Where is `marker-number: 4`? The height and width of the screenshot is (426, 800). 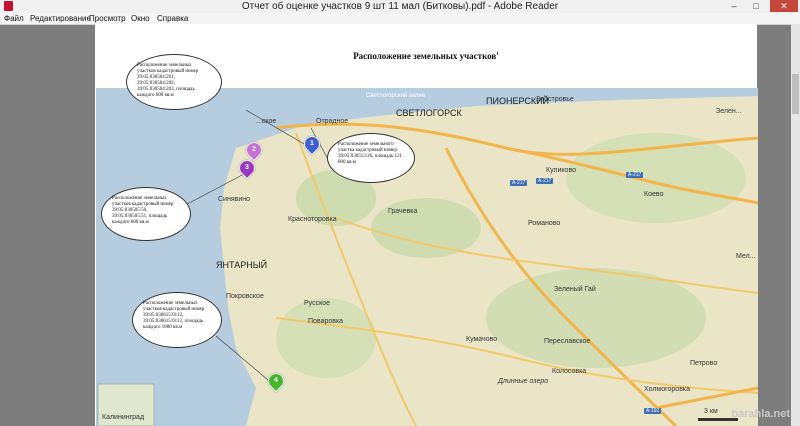 marker-number: 4 is located at coordinates (276, 380).